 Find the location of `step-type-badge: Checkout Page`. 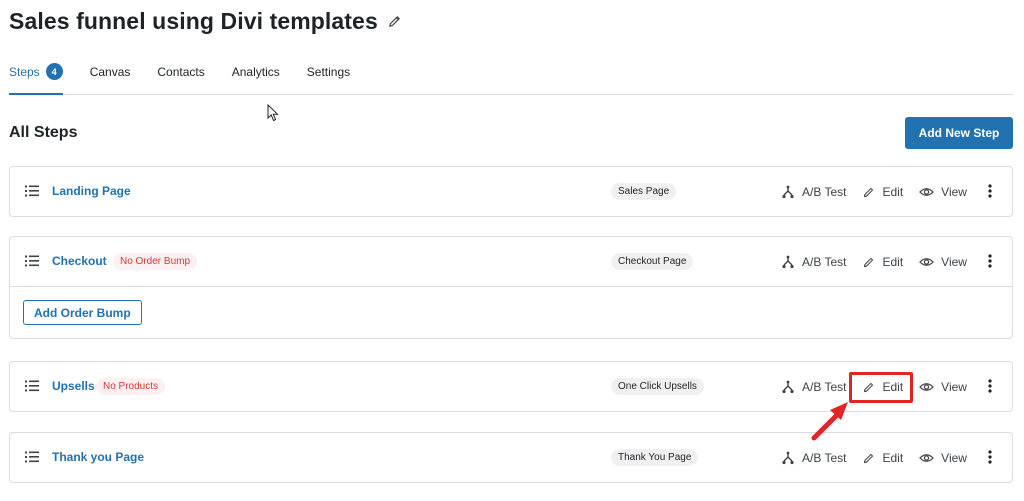

step-type-badge: Checkout Page is located at coordinates (652, 261).